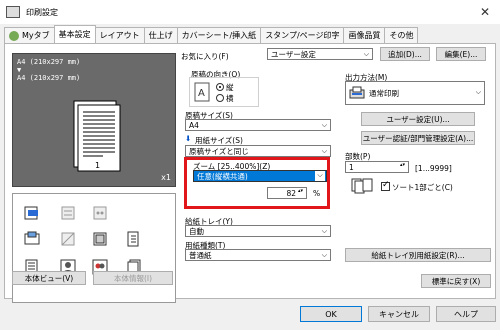  I want to click on zoom-highlight-box, so click(257, 183).